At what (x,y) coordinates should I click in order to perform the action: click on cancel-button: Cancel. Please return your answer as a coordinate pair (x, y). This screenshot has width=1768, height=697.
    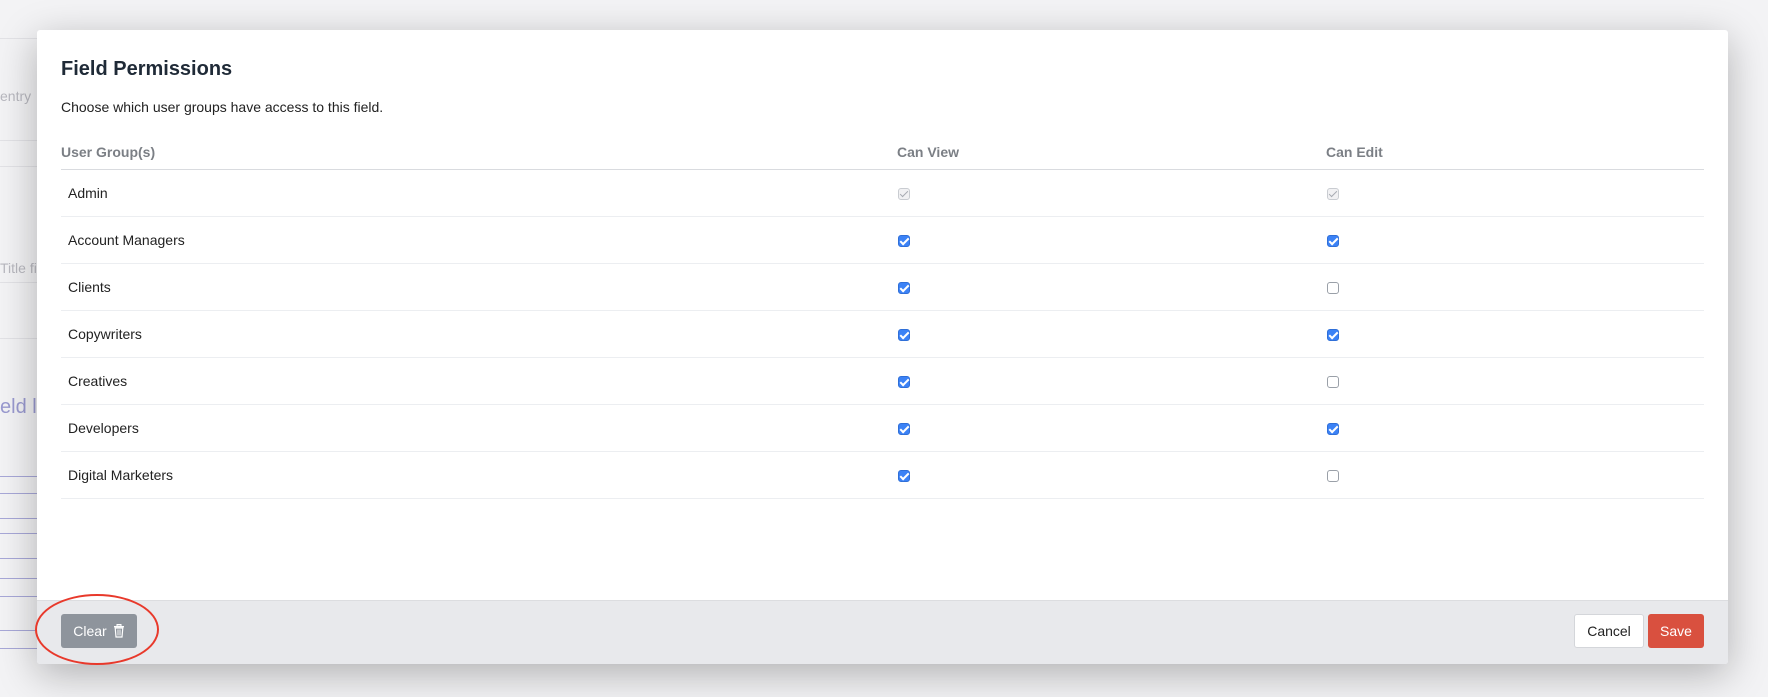
    Looking at the image, I should click on (1609, 631).